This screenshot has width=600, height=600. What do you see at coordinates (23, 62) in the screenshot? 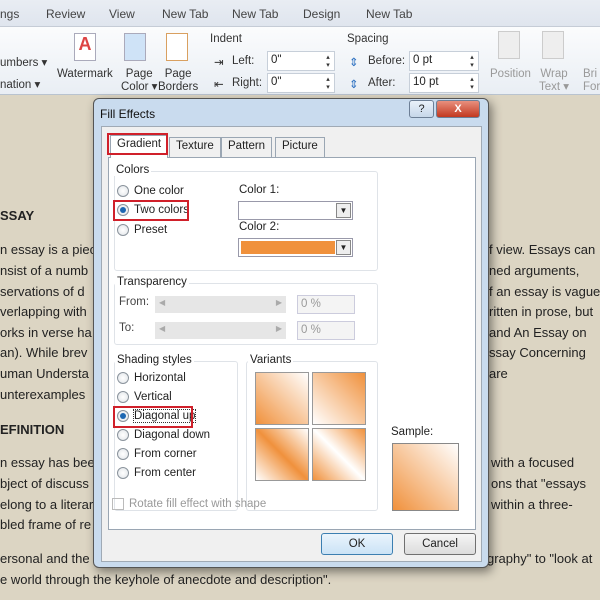
I see `line-numbers-button: umbers ▾` at bounding box center [23, 62].